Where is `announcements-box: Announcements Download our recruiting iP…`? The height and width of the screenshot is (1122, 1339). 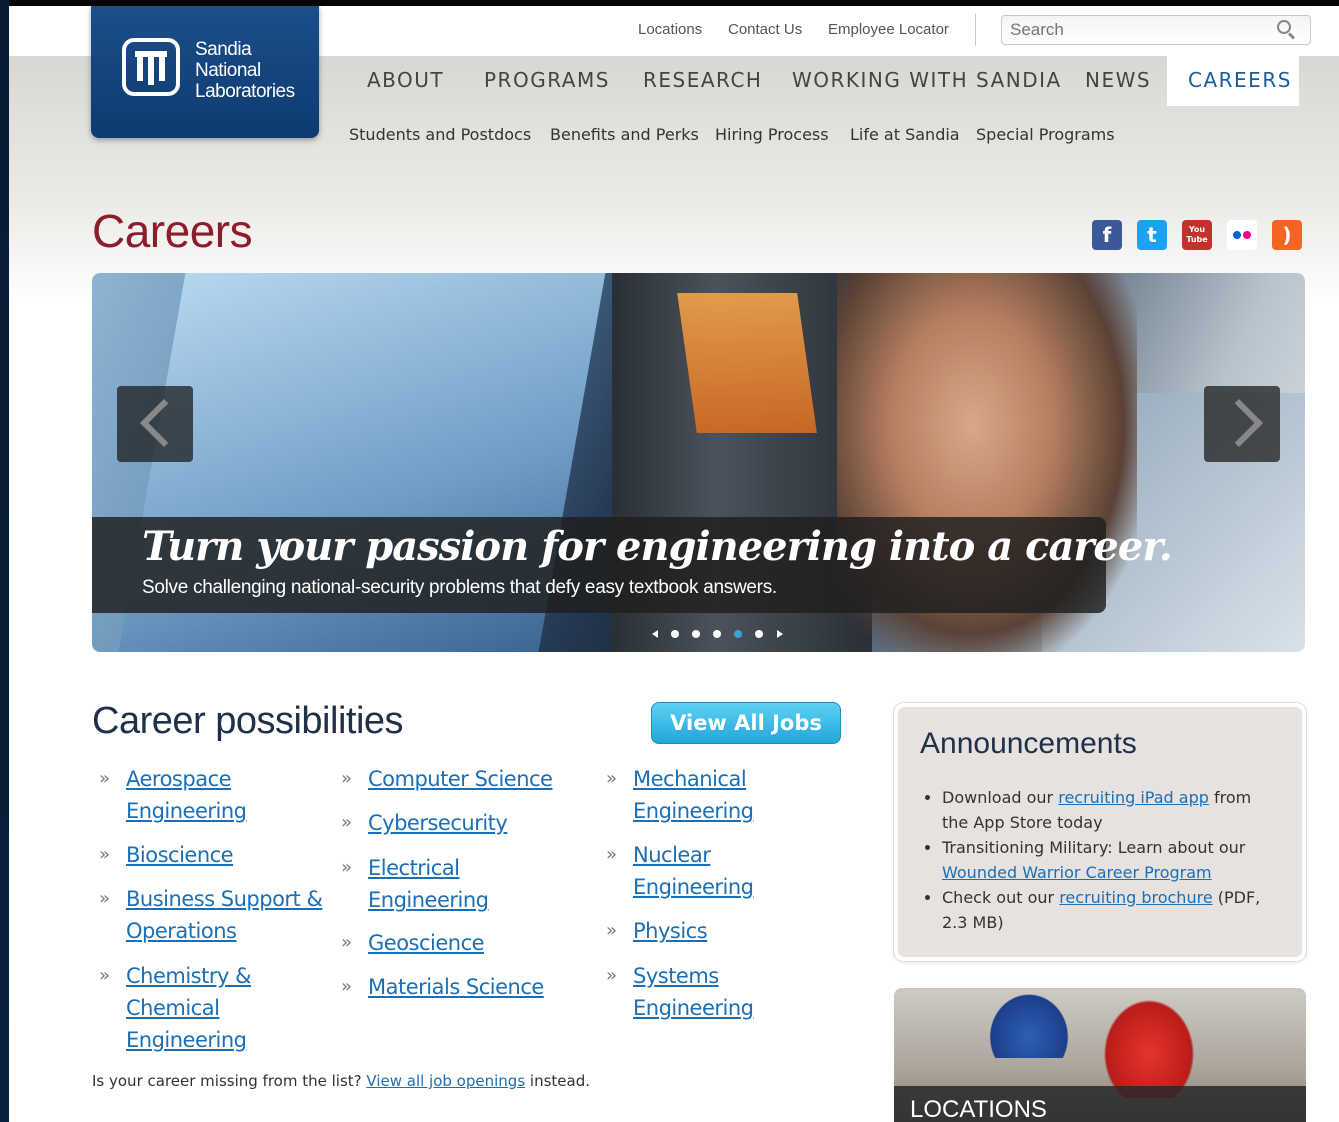 announcements-box: Announcements Download our recruiting iP… is located at coordinates (1100, 832).